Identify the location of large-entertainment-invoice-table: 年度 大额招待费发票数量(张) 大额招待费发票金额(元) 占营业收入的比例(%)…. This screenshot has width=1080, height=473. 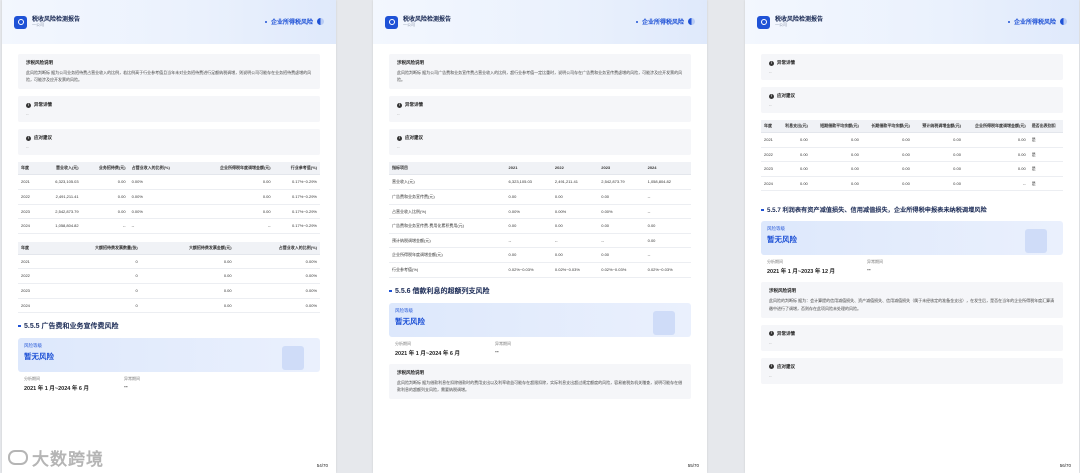
(169, 277).